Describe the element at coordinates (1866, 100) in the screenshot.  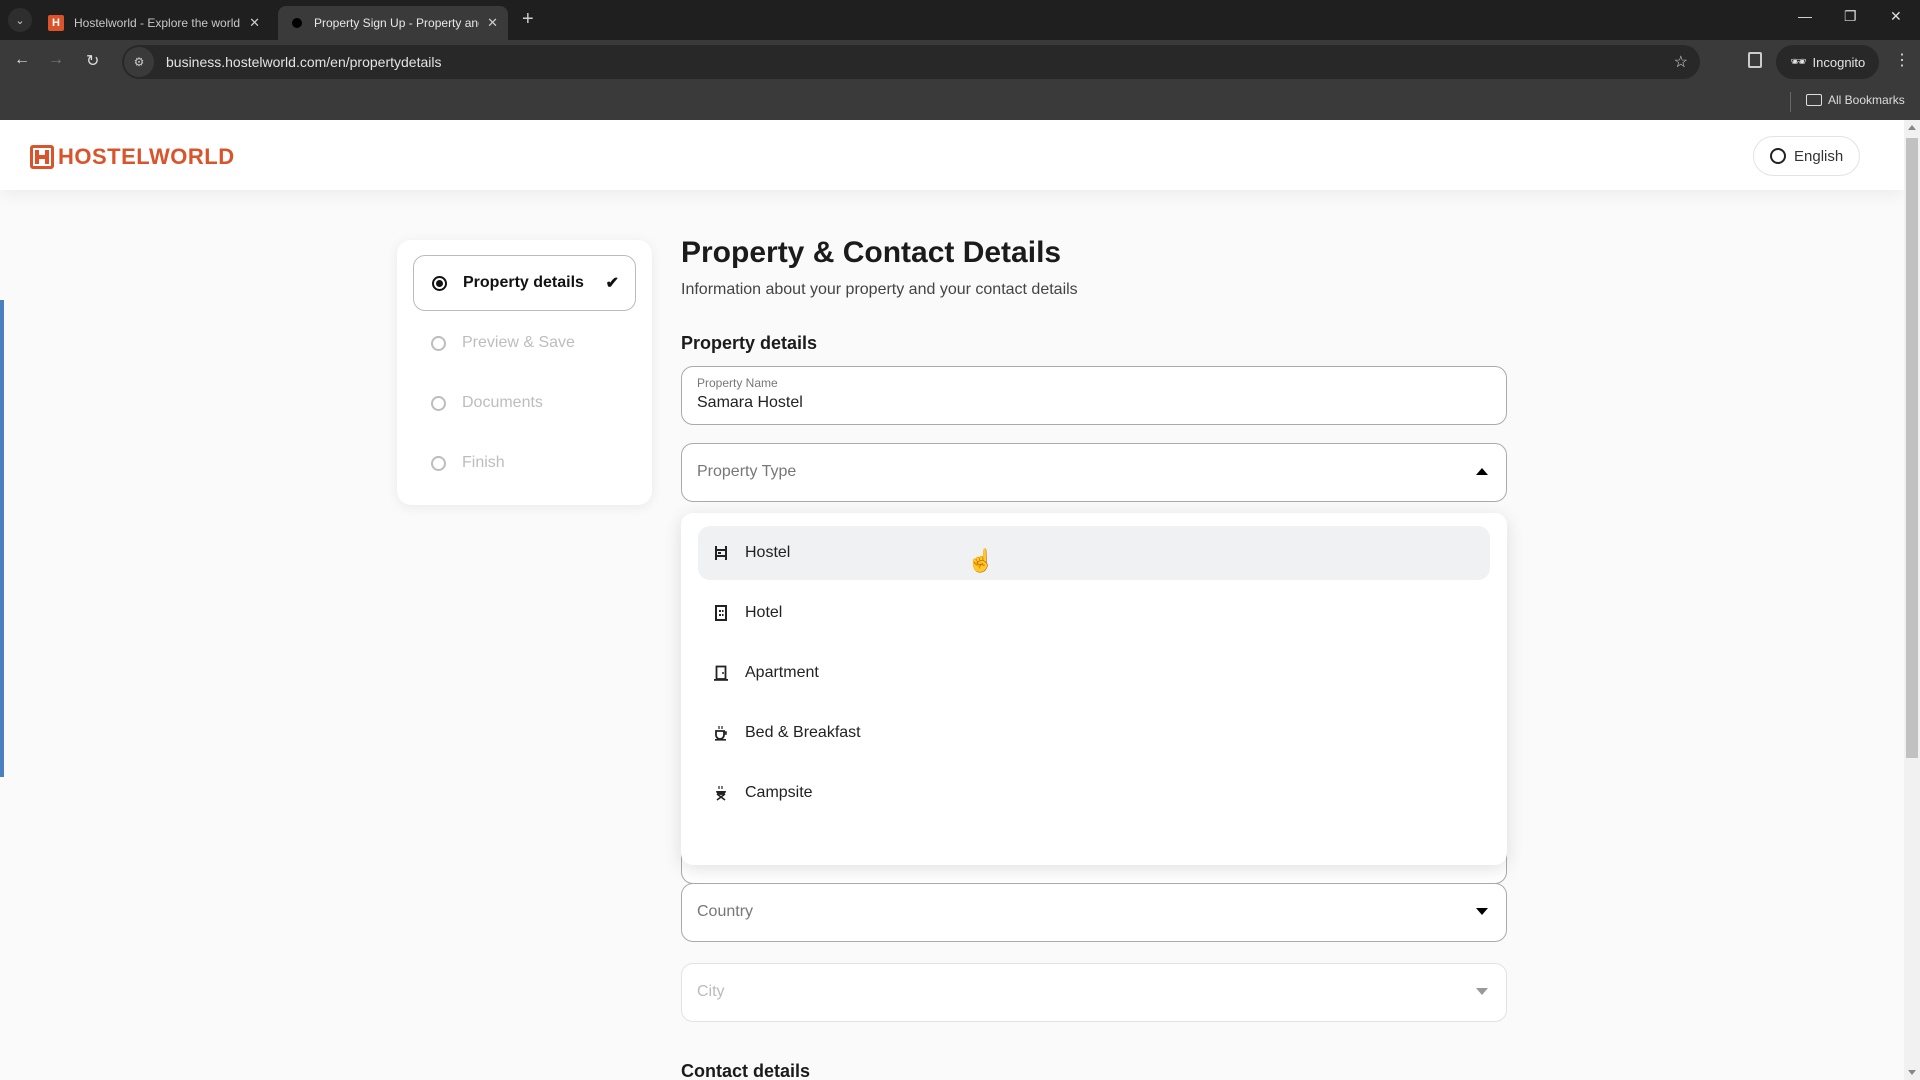
I see `all-bookmarks-label: All Bookmarks` at that location.